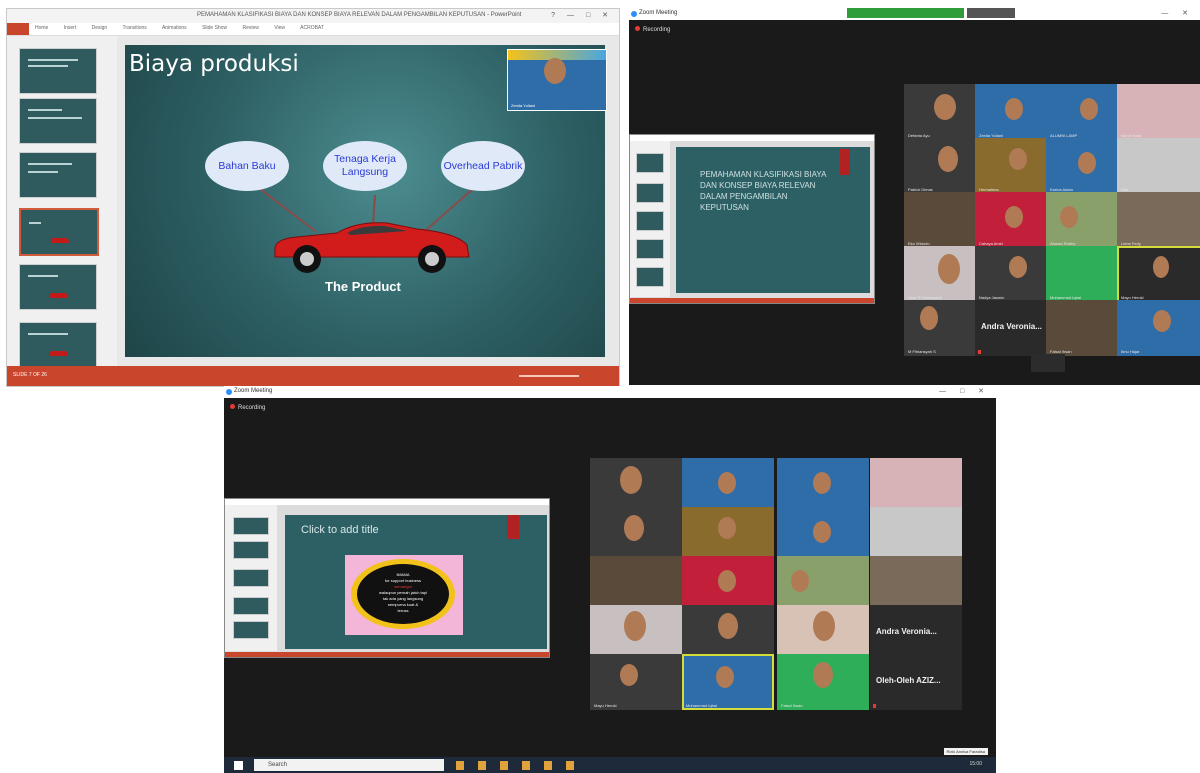 The image size is (1200, 773). What do you see at coordinates (823, 682) in the screenshot?
I see `participant-tile: Faisal Ihsan` at bounding box center [823, 682].